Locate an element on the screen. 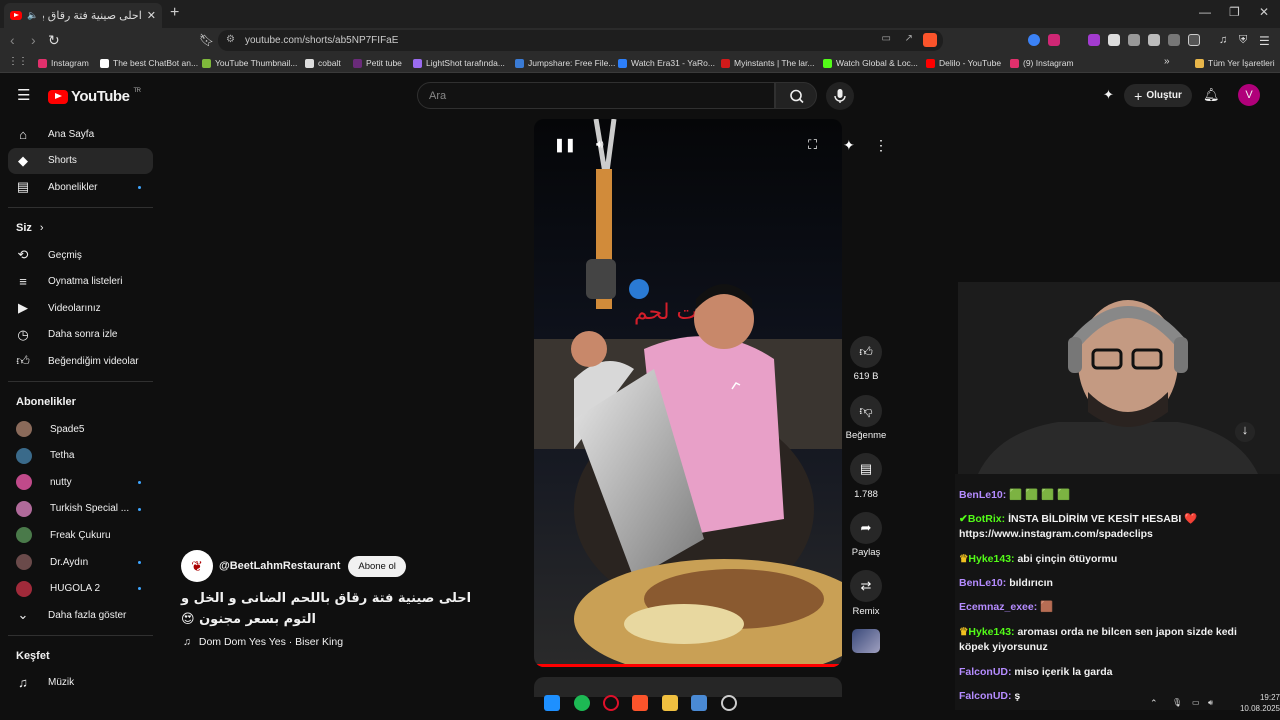 The width and height of the screenshot is (1280, 720). share-page-icon: ↗ is located at coordinates (909, 38).